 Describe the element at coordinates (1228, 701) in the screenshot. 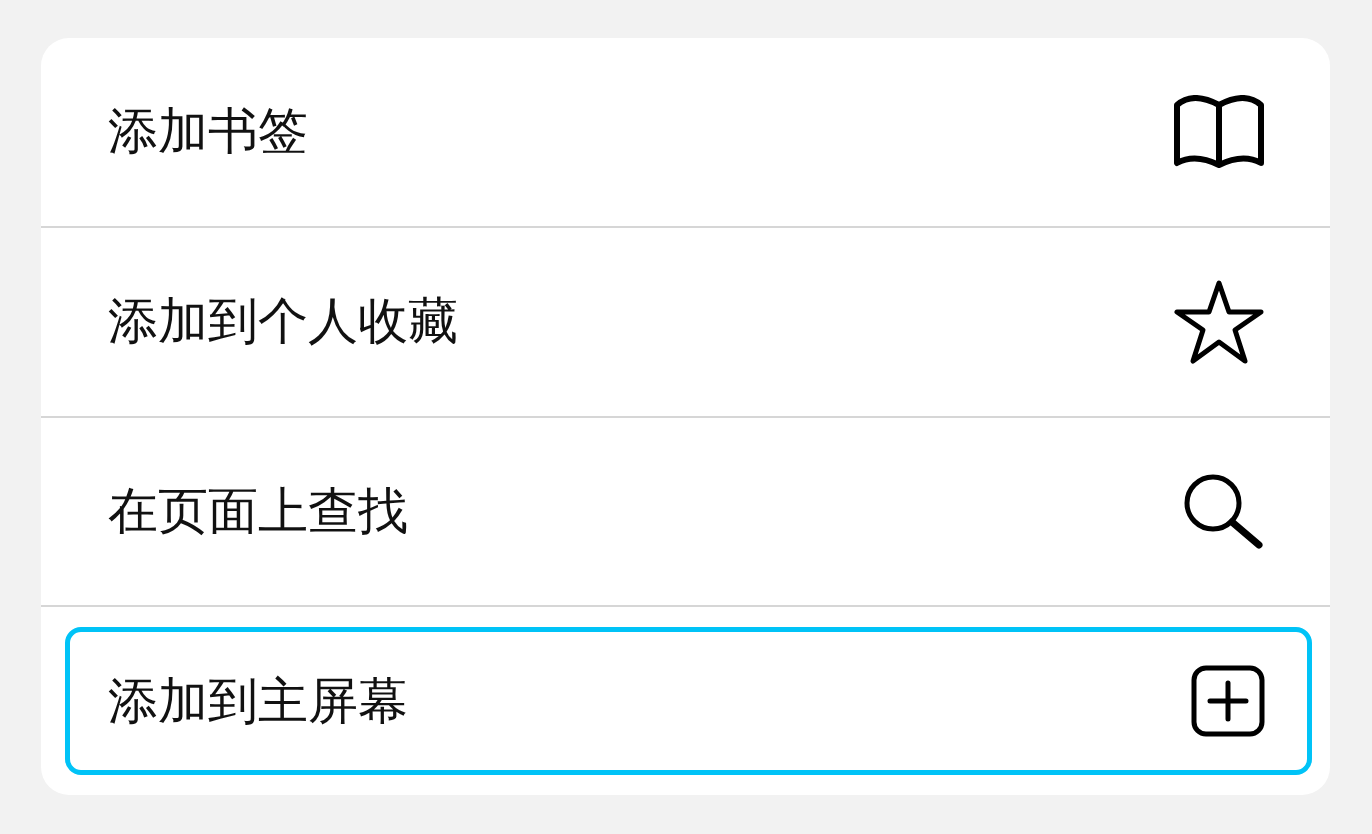

I see `add-icon` at that location.